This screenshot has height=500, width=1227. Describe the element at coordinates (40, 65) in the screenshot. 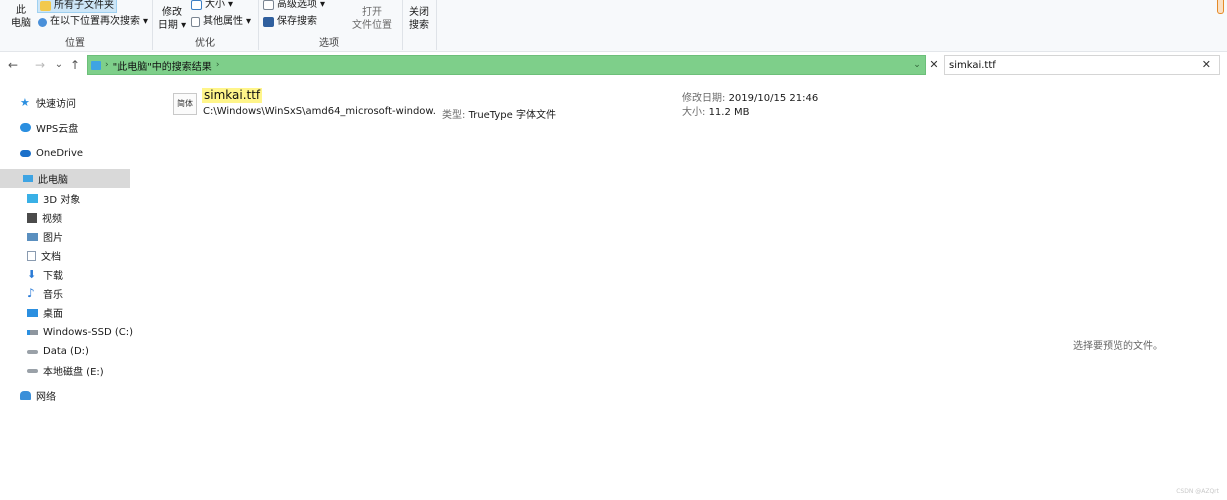

I see `forward-button: →` at that location.